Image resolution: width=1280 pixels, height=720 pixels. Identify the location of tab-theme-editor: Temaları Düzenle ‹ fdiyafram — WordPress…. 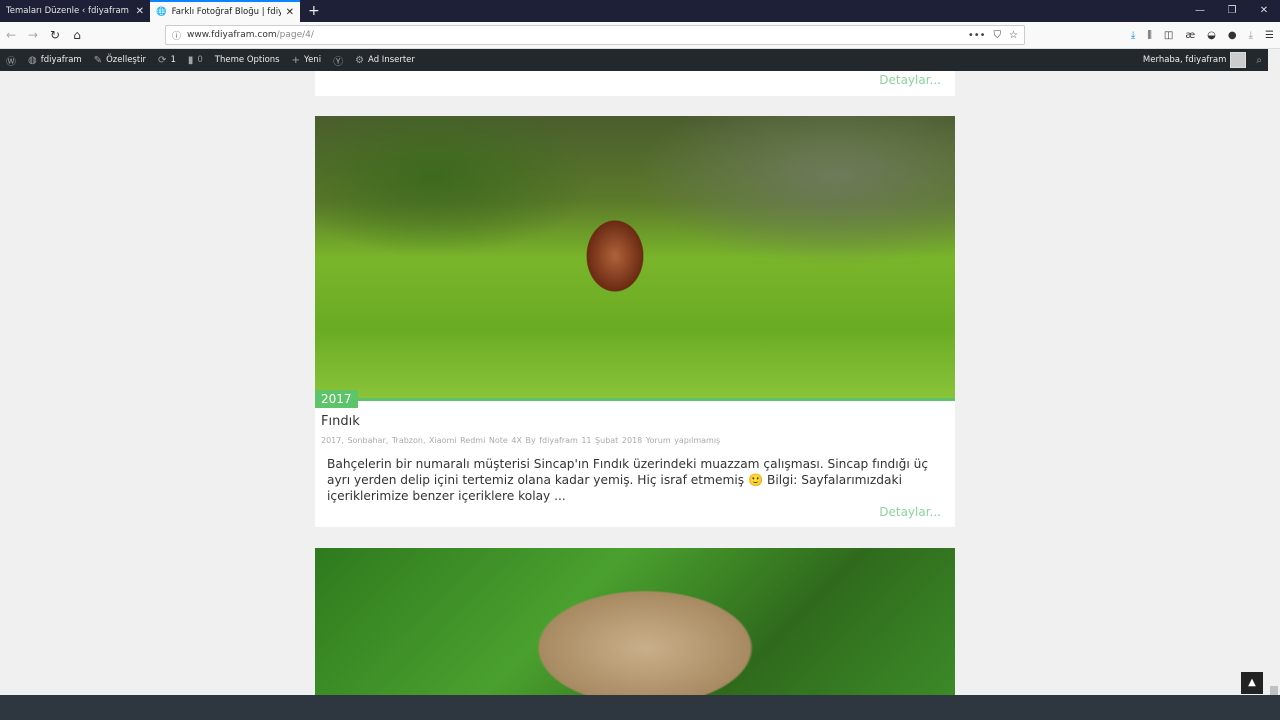
(75, 11).